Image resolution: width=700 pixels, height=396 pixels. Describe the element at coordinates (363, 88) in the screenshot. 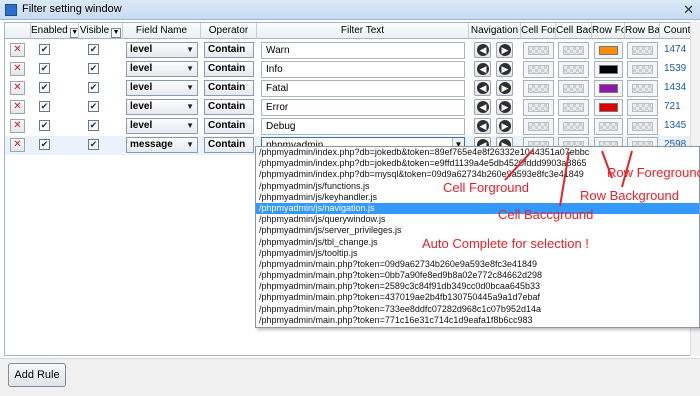

I see `filter-text-input: Fatal` at that location.